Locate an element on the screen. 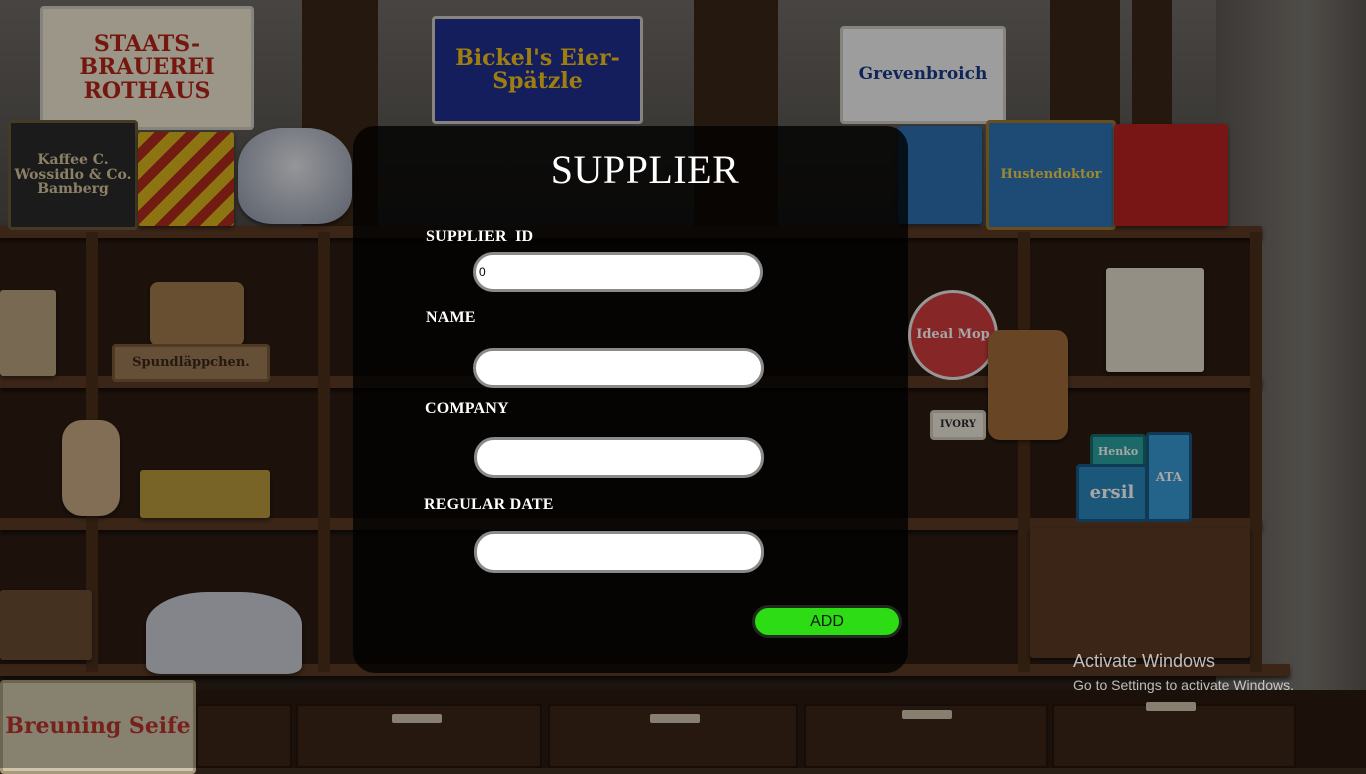  regular-date-input is located at coordinates (619, 552).